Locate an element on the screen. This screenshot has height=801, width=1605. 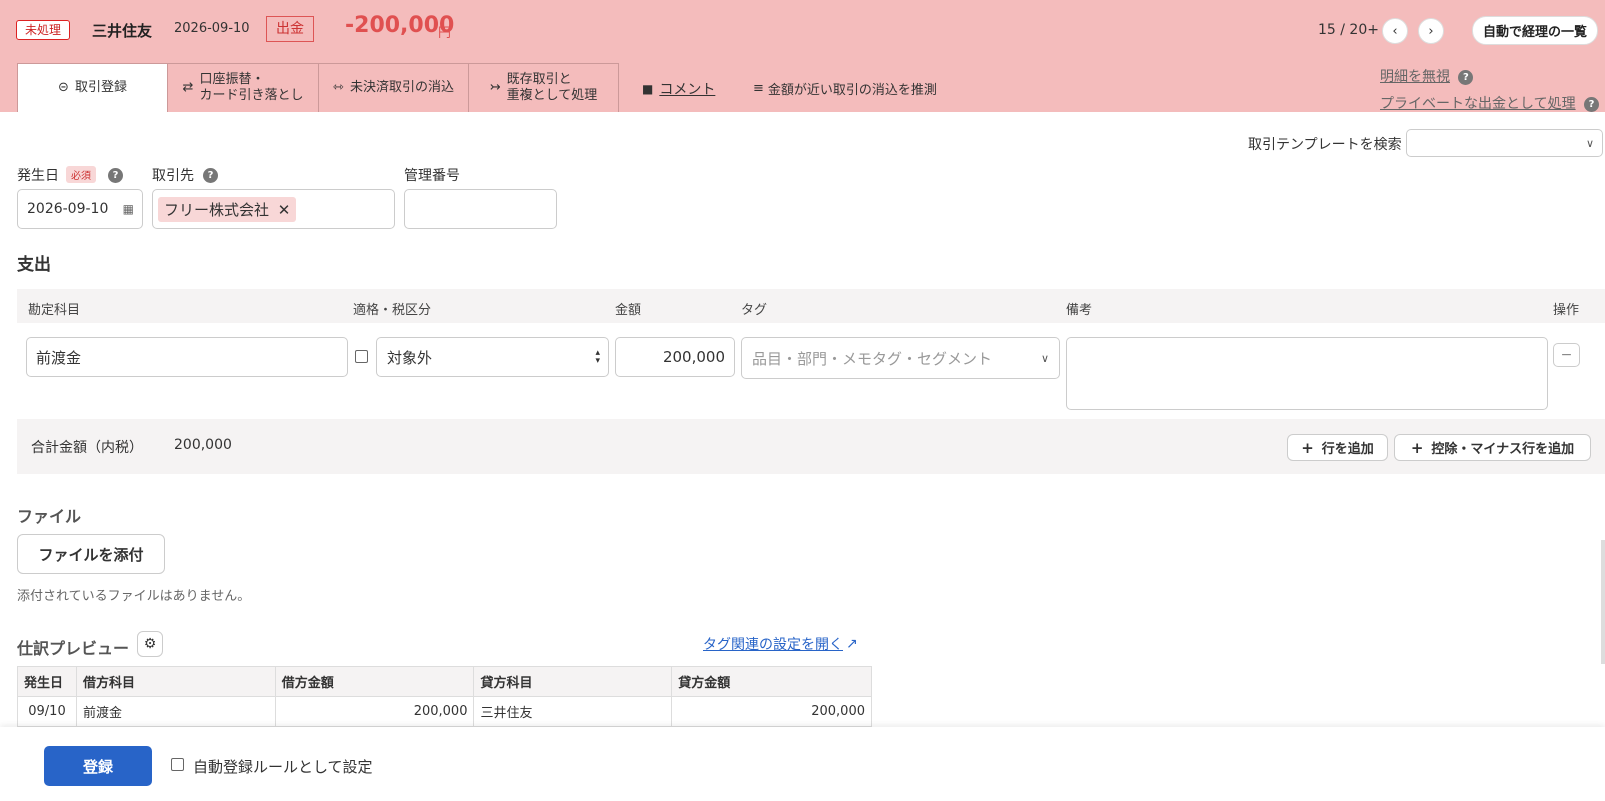
prev-button: ‹ is located at coordinates (1395, 31).